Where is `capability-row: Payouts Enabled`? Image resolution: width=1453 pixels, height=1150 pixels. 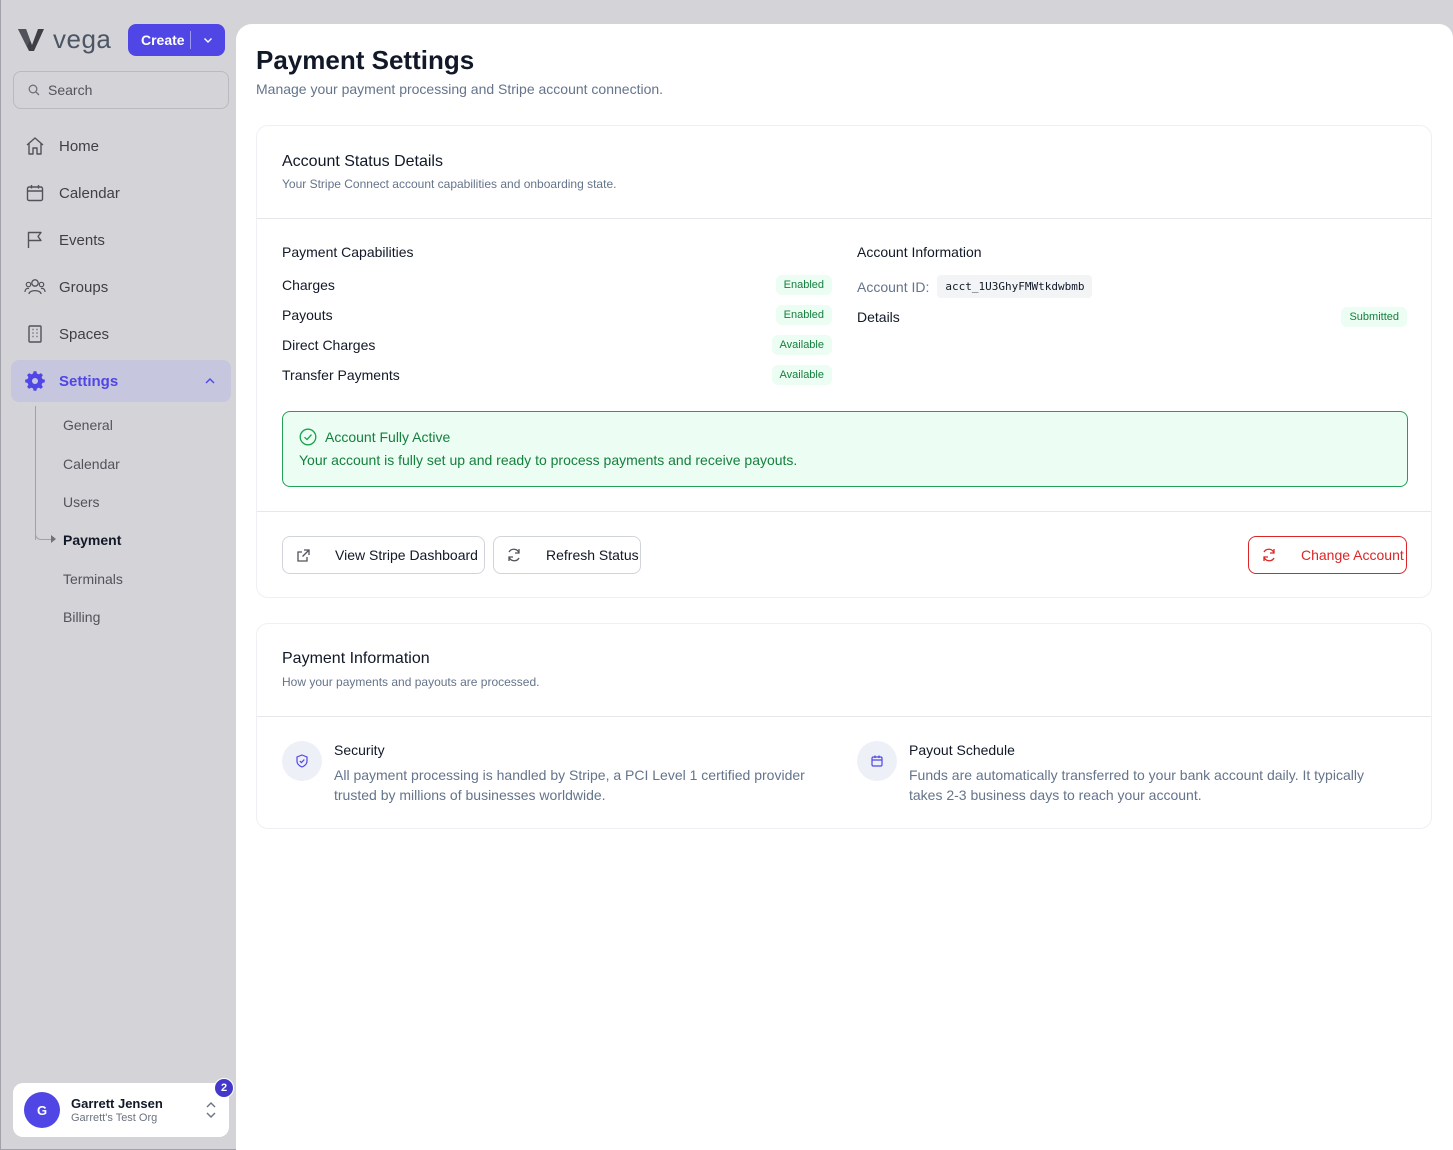
capability-row: Payouts Enabled is located at coordinates (557, 315).